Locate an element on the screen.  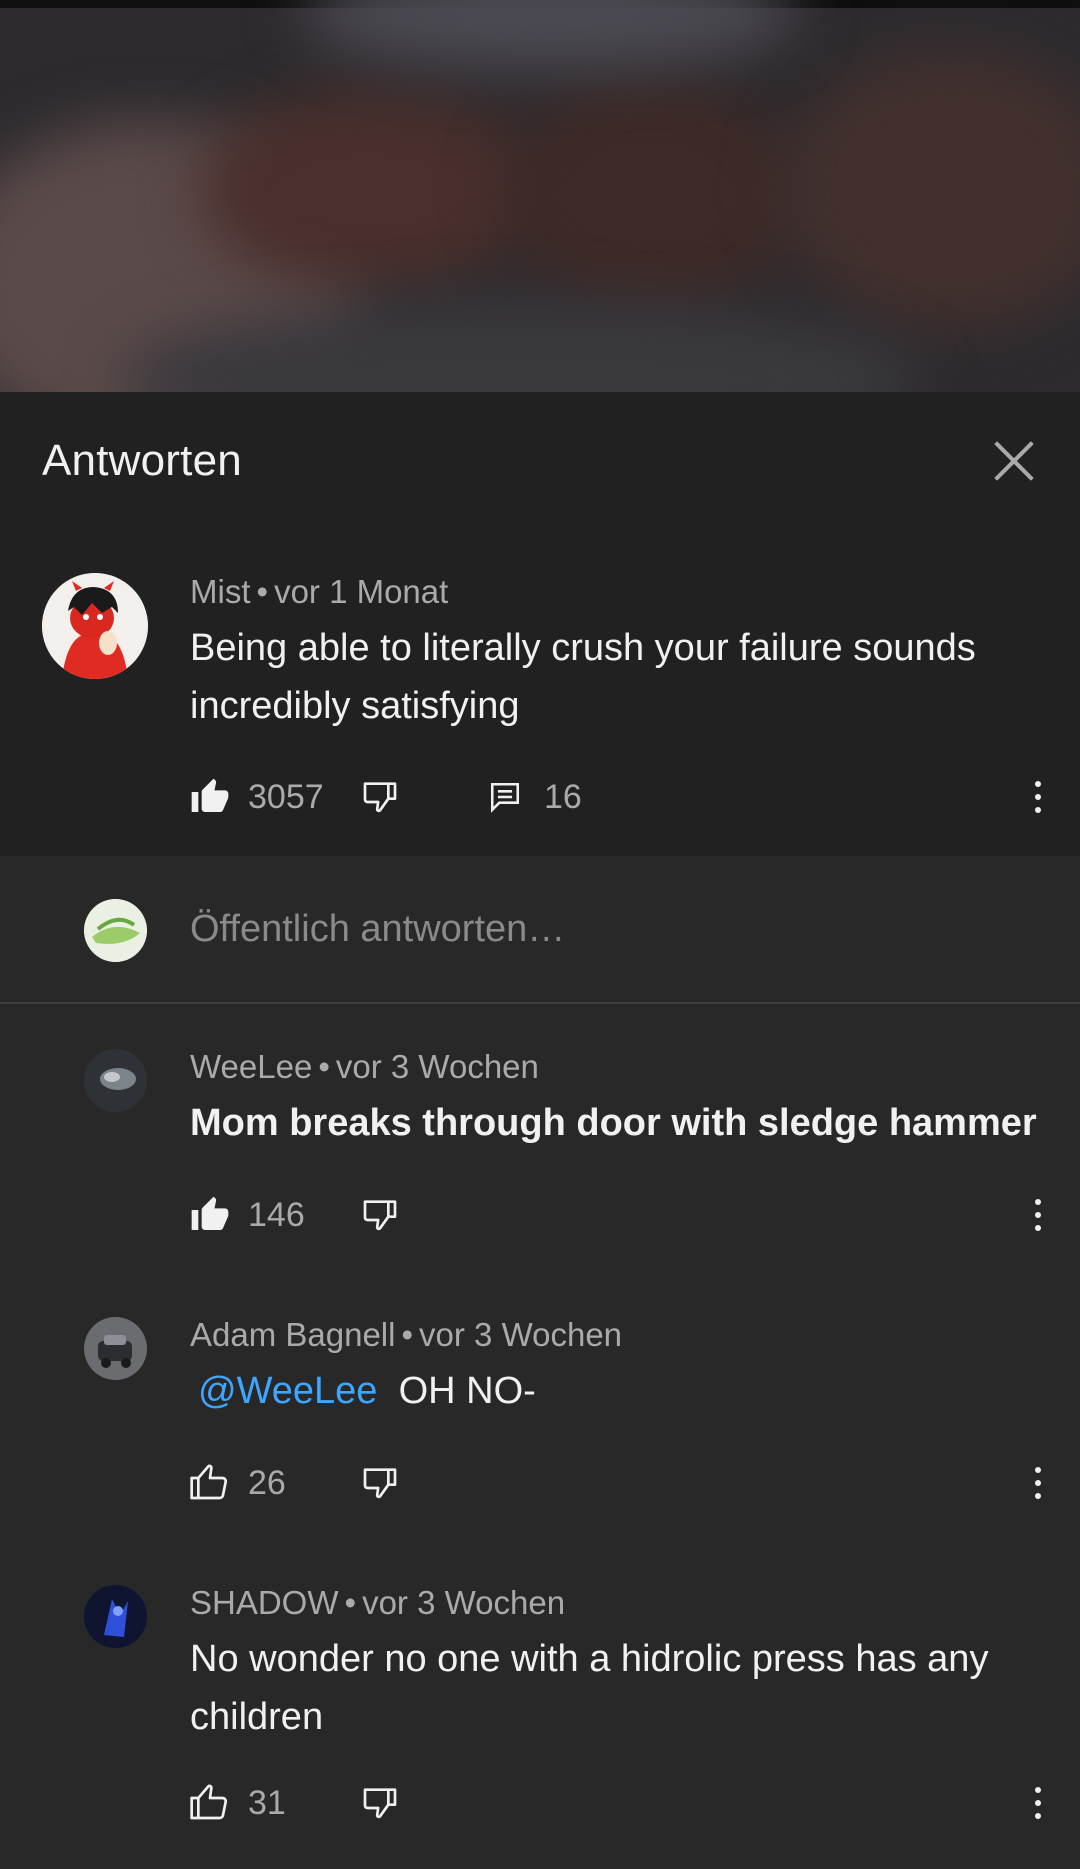
replies-panel-header: Antworten is located at coordinates (540, 460).